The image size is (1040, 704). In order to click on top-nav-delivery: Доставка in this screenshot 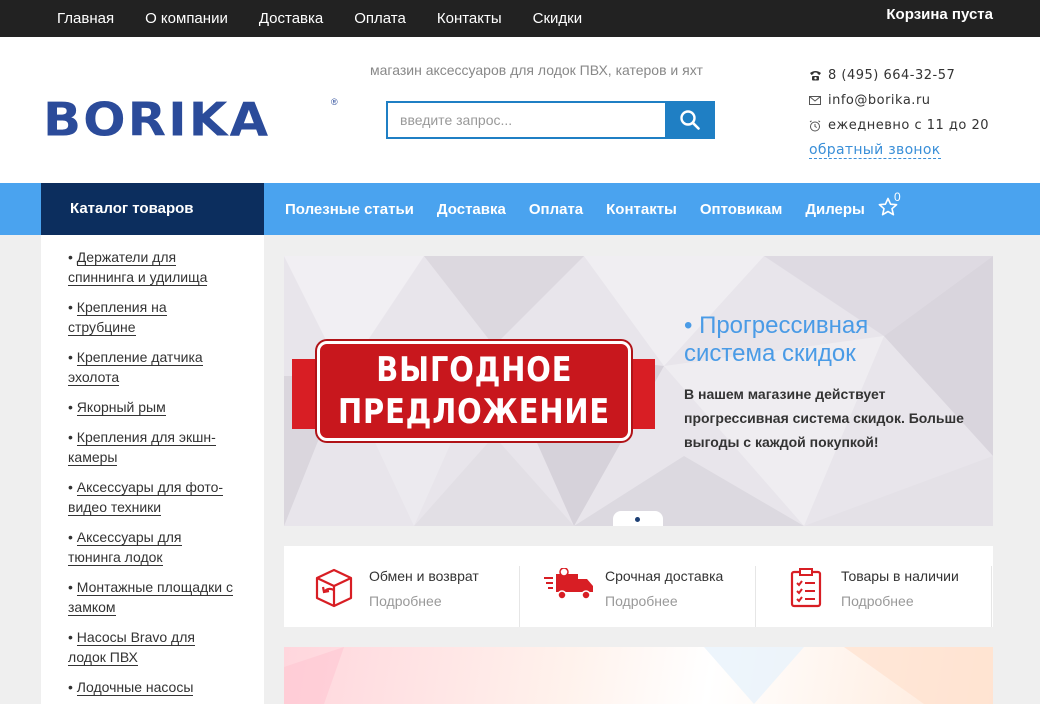, I will do `click(291, 18)`.